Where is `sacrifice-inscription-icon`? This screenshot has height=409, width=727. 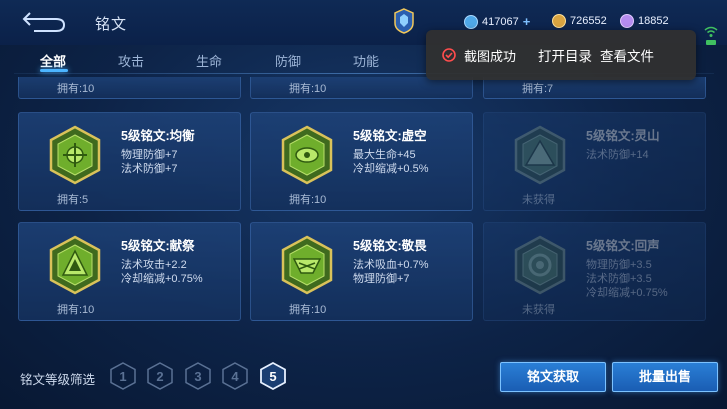 sacrifice-inscription-icon is located at coordinates (75, 265).